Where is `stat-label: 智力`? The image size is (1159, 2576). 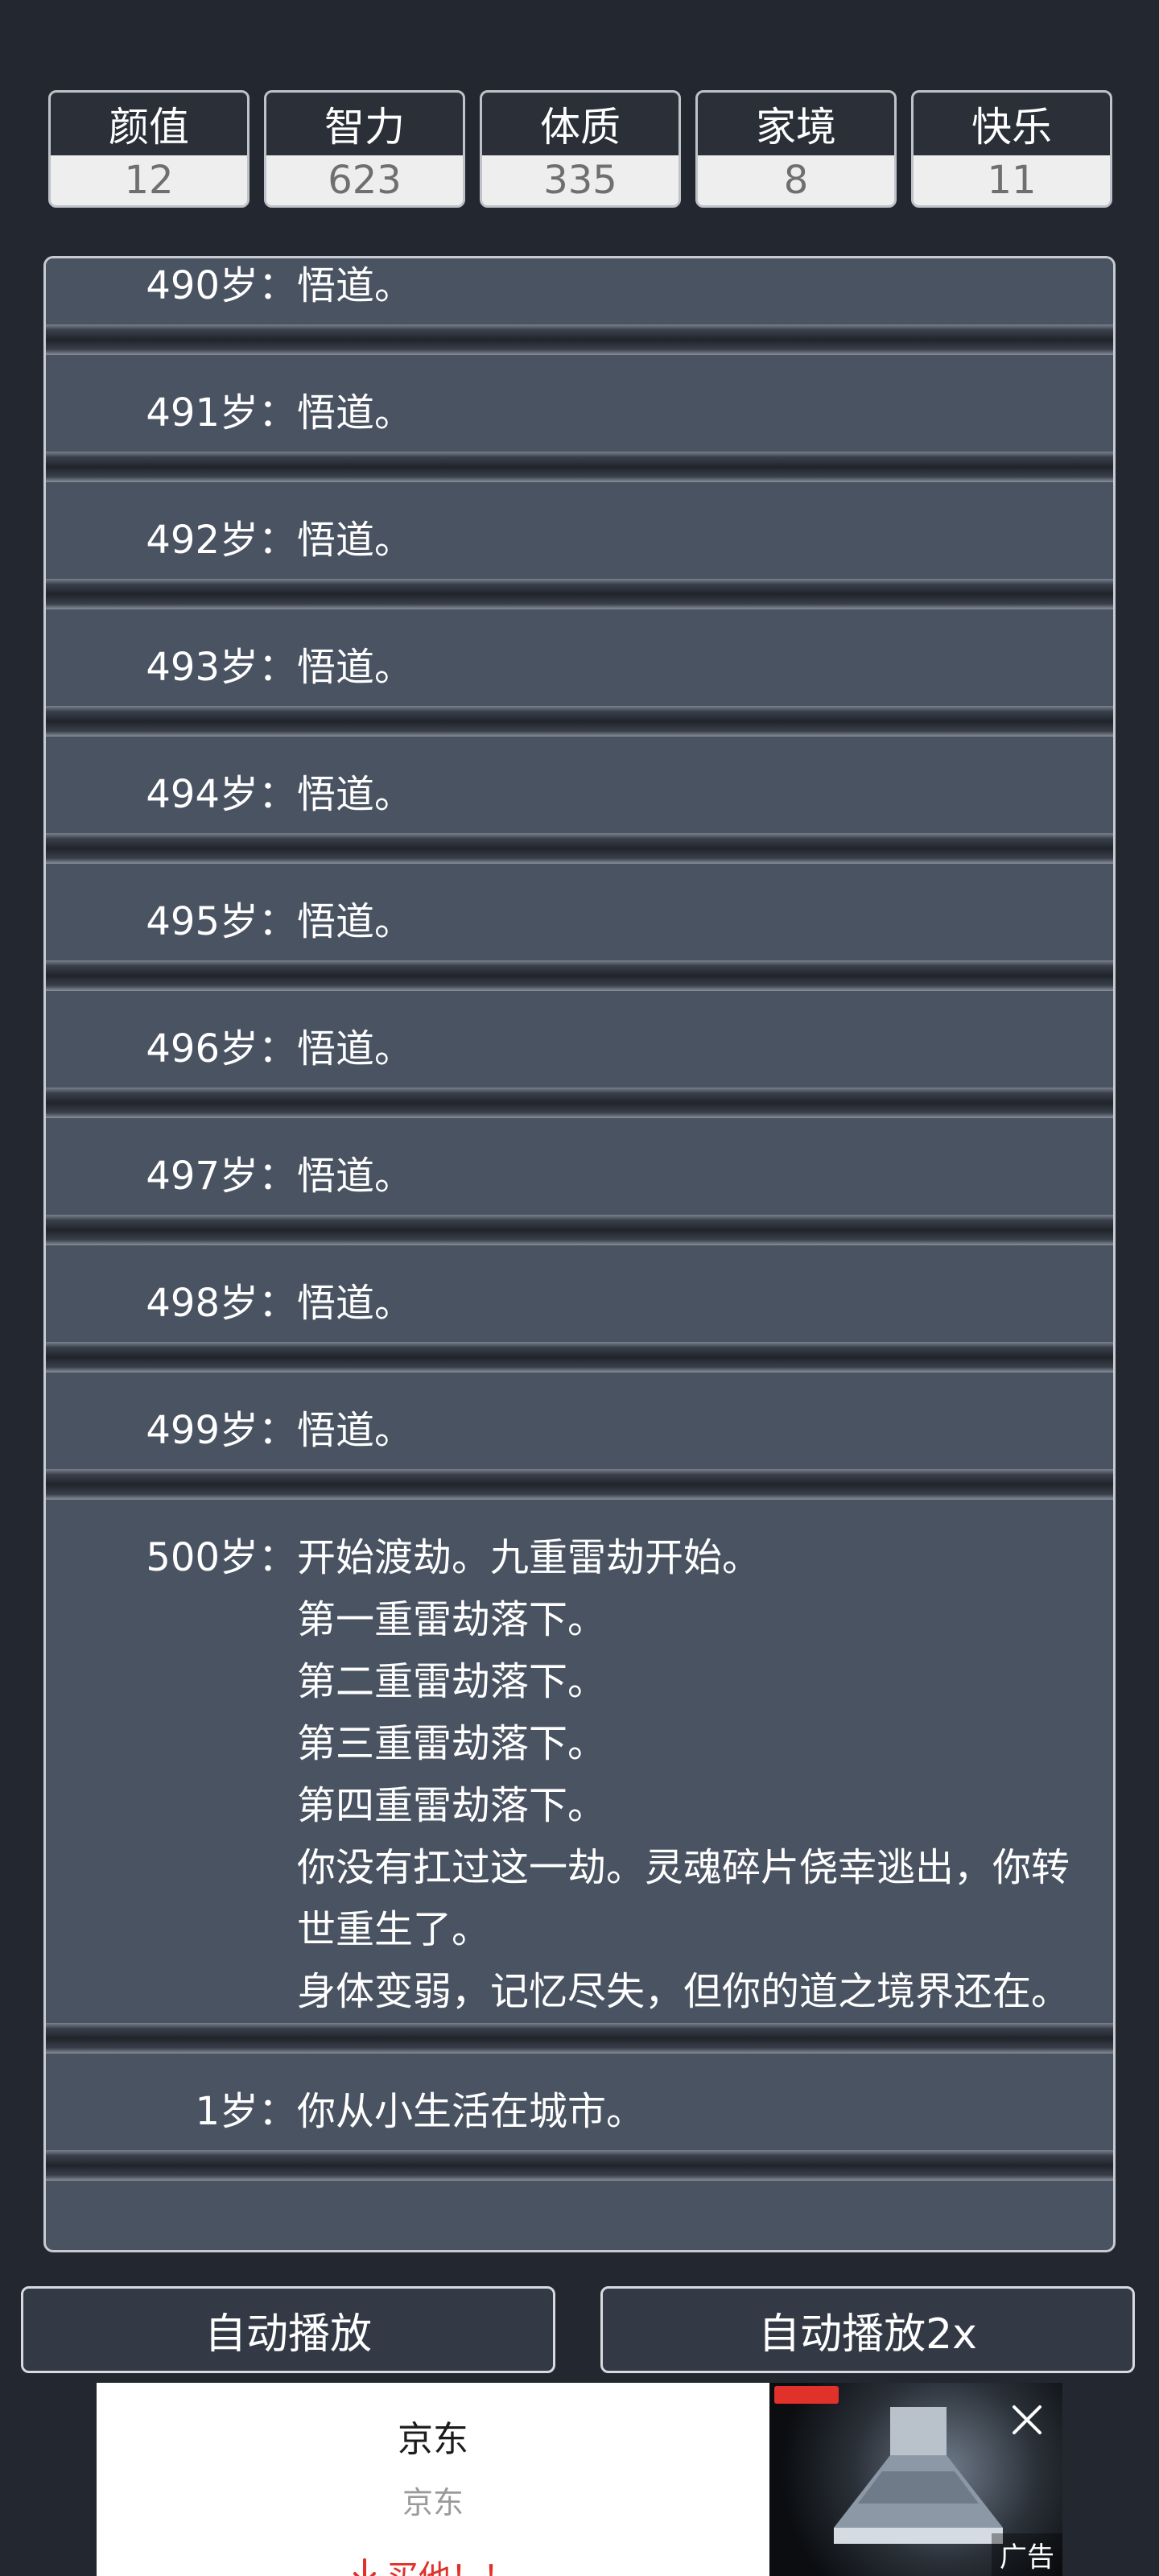
stat-label: 智力 is located at coordinates (364, 124).